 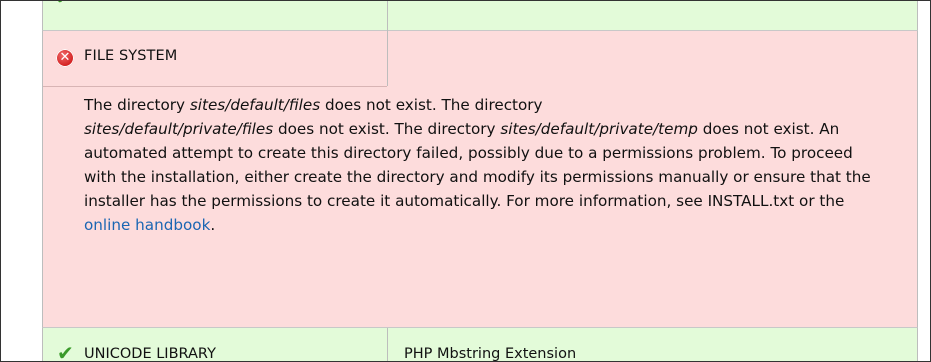 What do you see at coordinates (490, 354) in the screenshot?
I see `requirement-value: PHP Mbstring Extension` at bounding box center [490, 354].